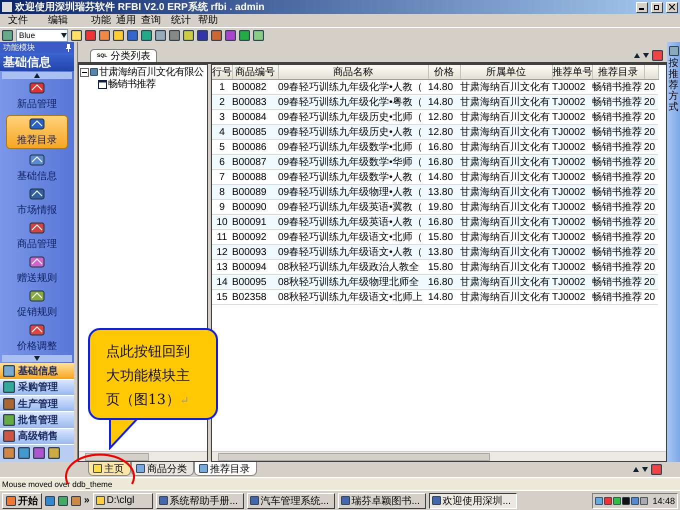 This screenshot has height=510, width=680. Describe the element at coordinates (184, 20) in the screenshot. I see `menu-item: 统计` at that location.